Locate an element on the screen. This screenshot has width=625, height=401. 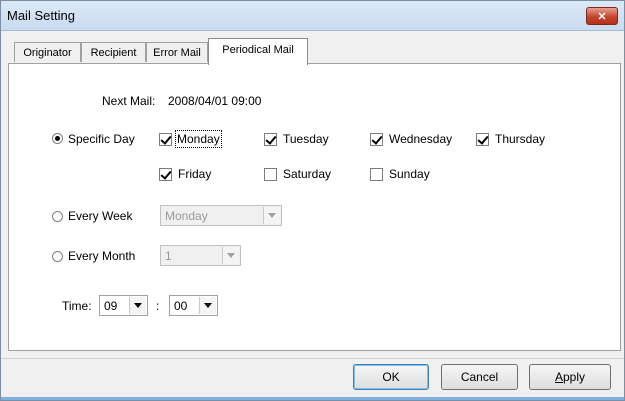
time-label: Time: is located at coordinates (77, 306).